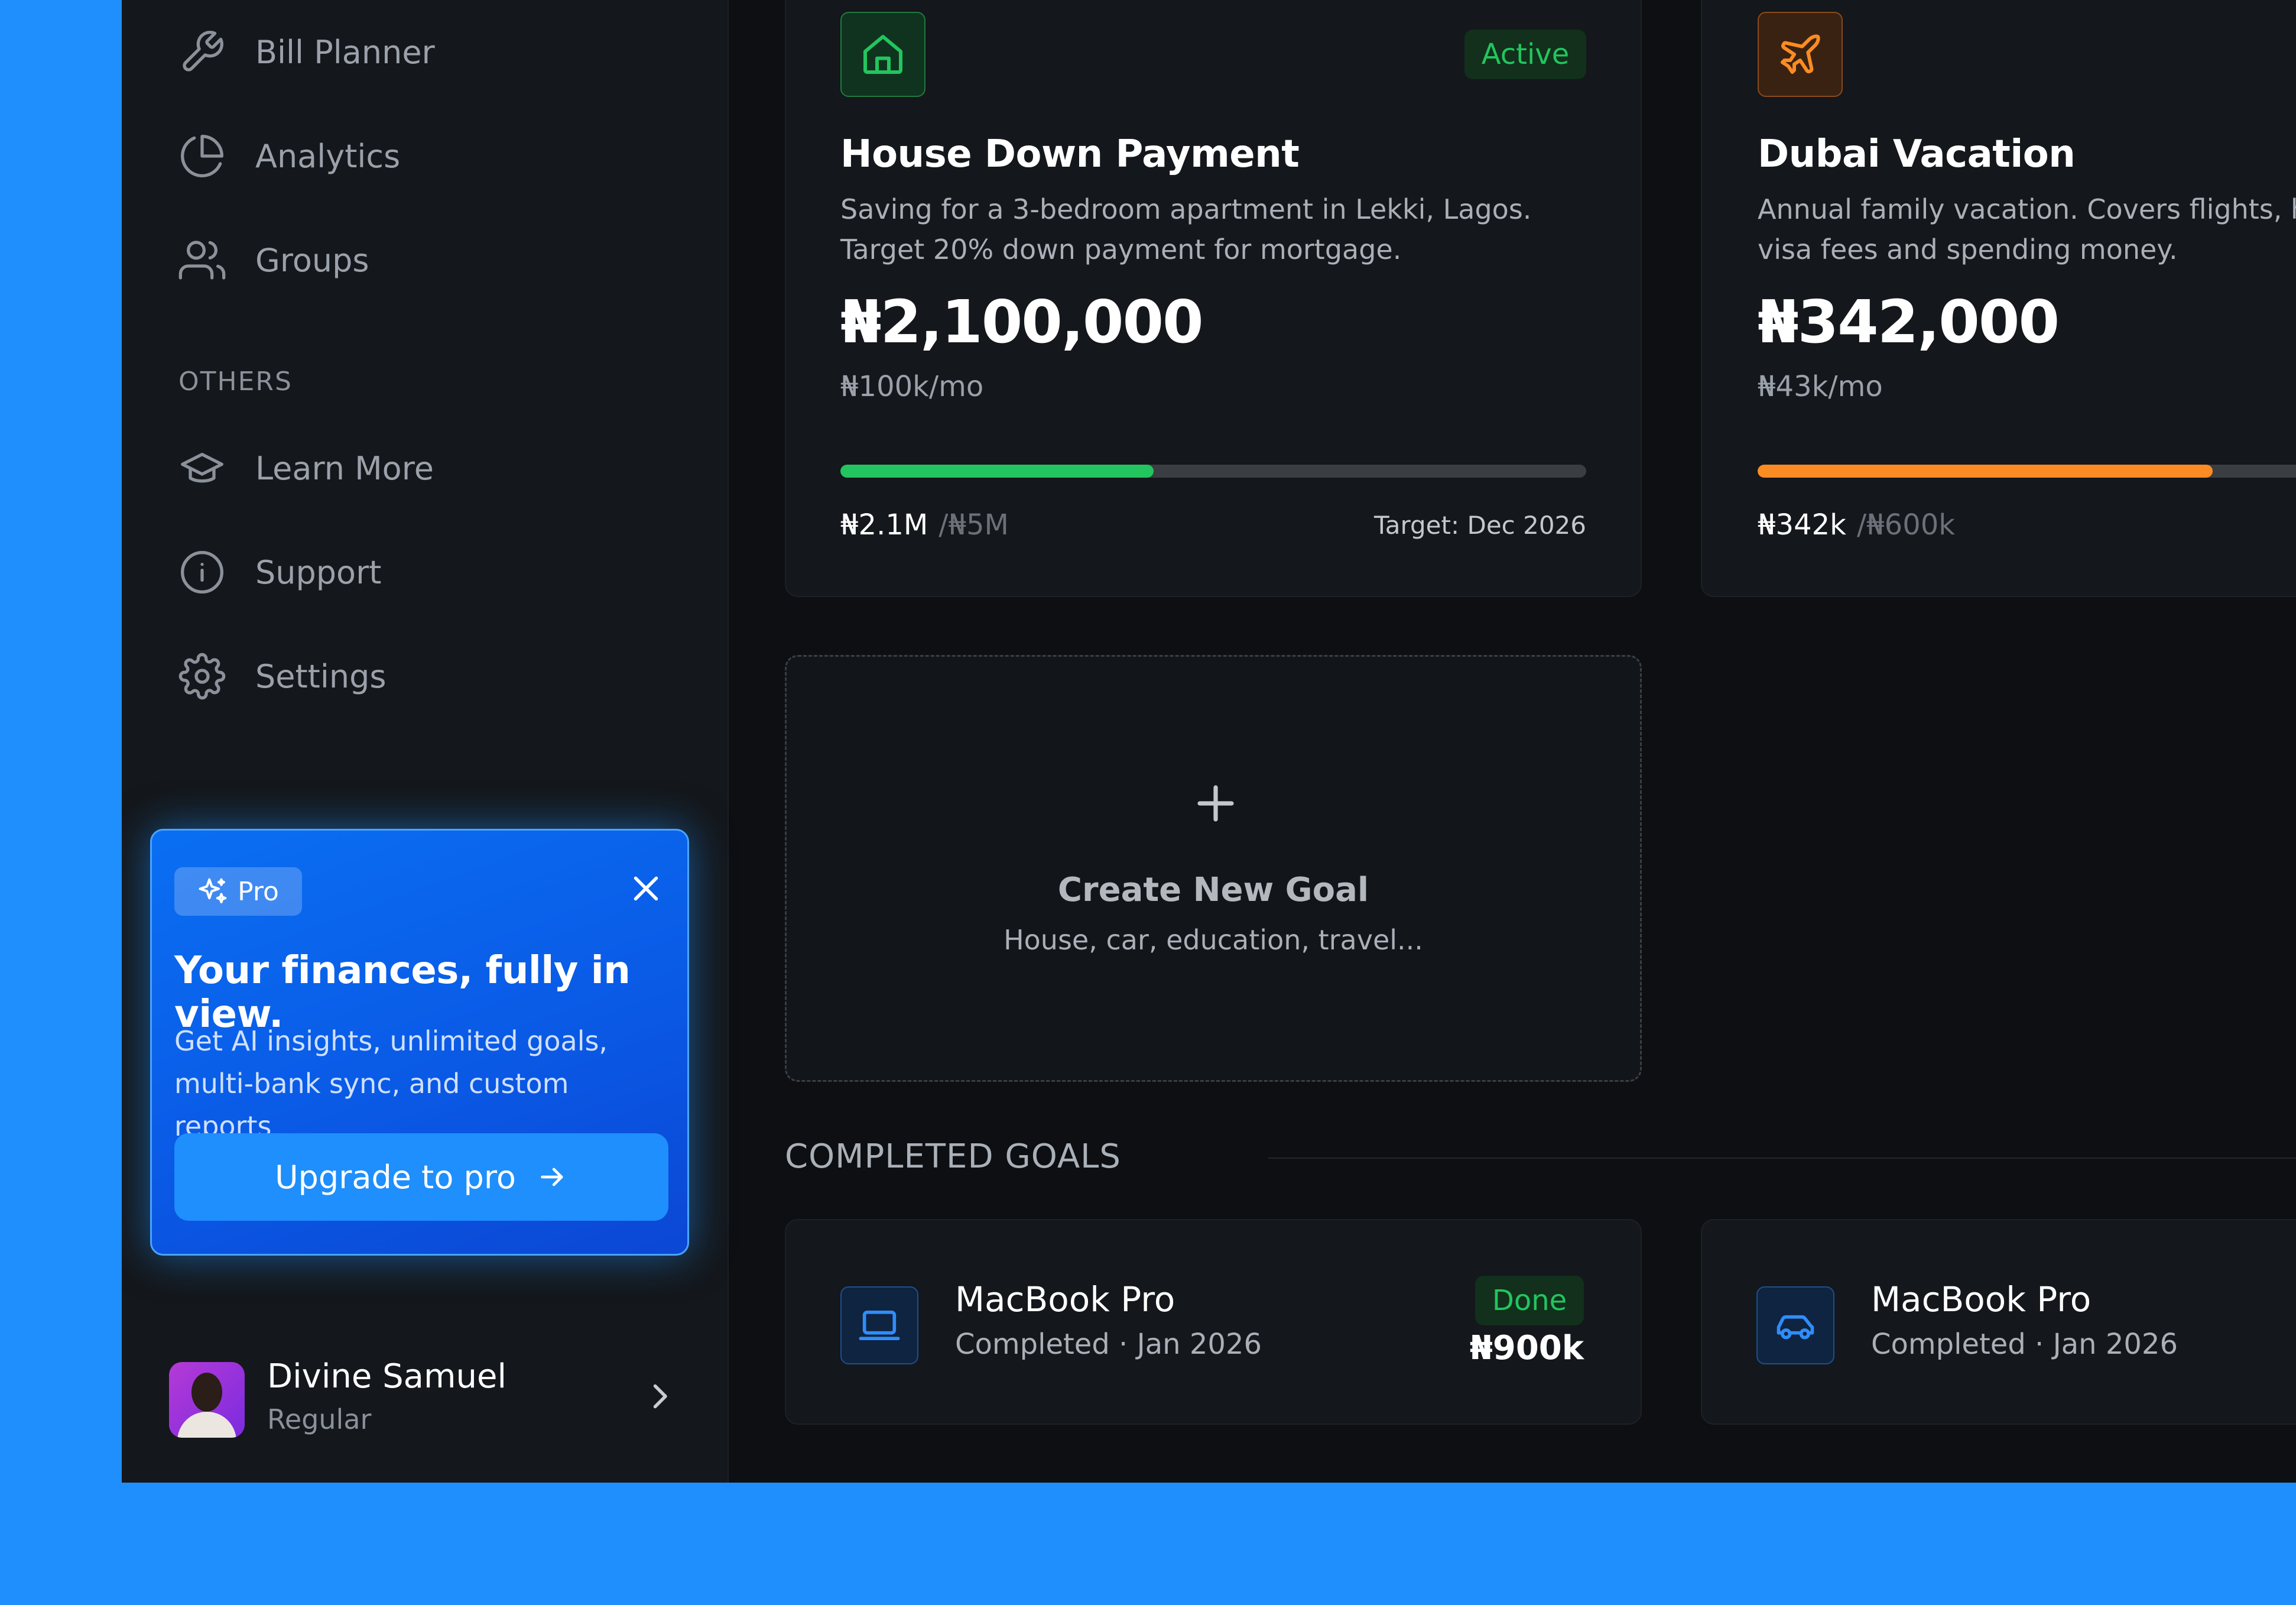 This screenshot has width=2296, height=1605. What do you see at coordinates (1070, 154) in the screenshot?
I see `goal-title: House Down Payment` at bounding box center [1070, 154].